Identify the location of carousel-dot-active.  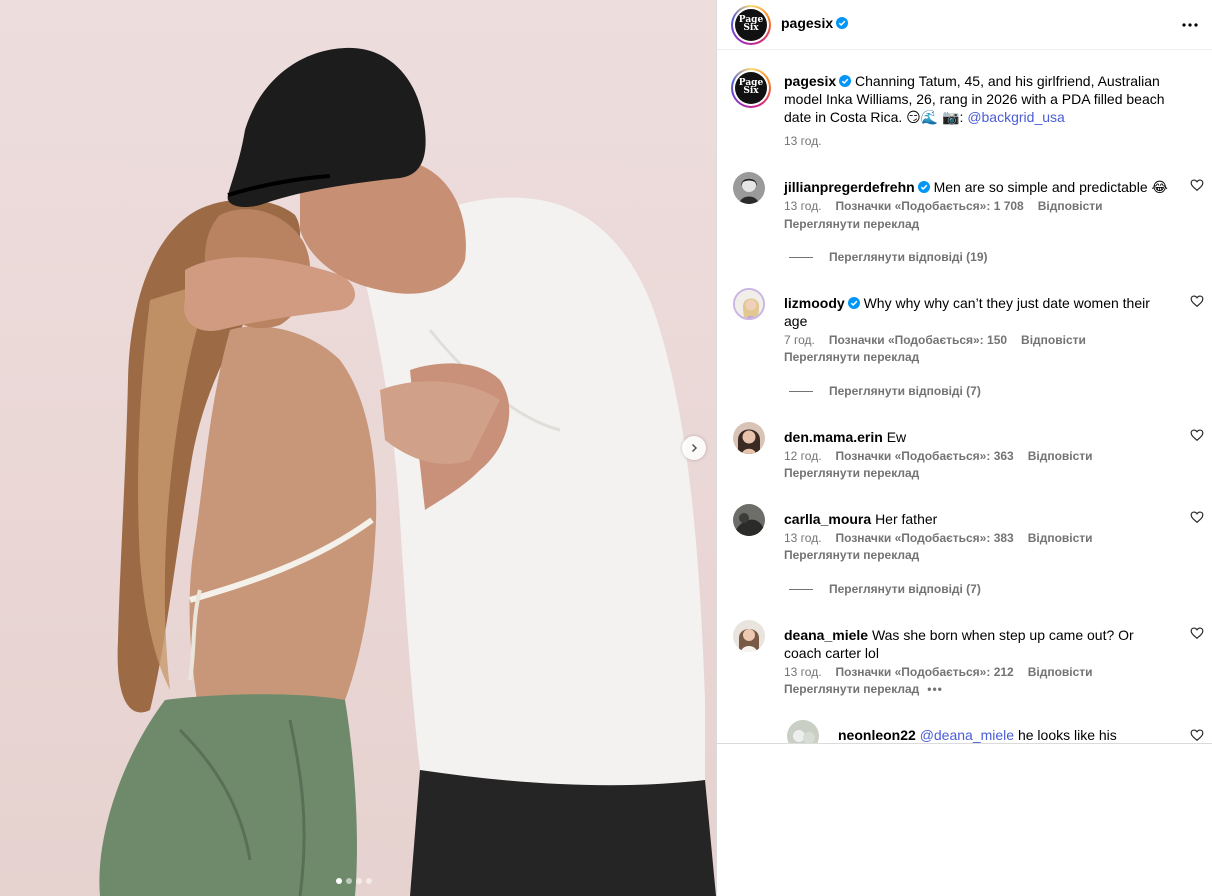
(339, 881).